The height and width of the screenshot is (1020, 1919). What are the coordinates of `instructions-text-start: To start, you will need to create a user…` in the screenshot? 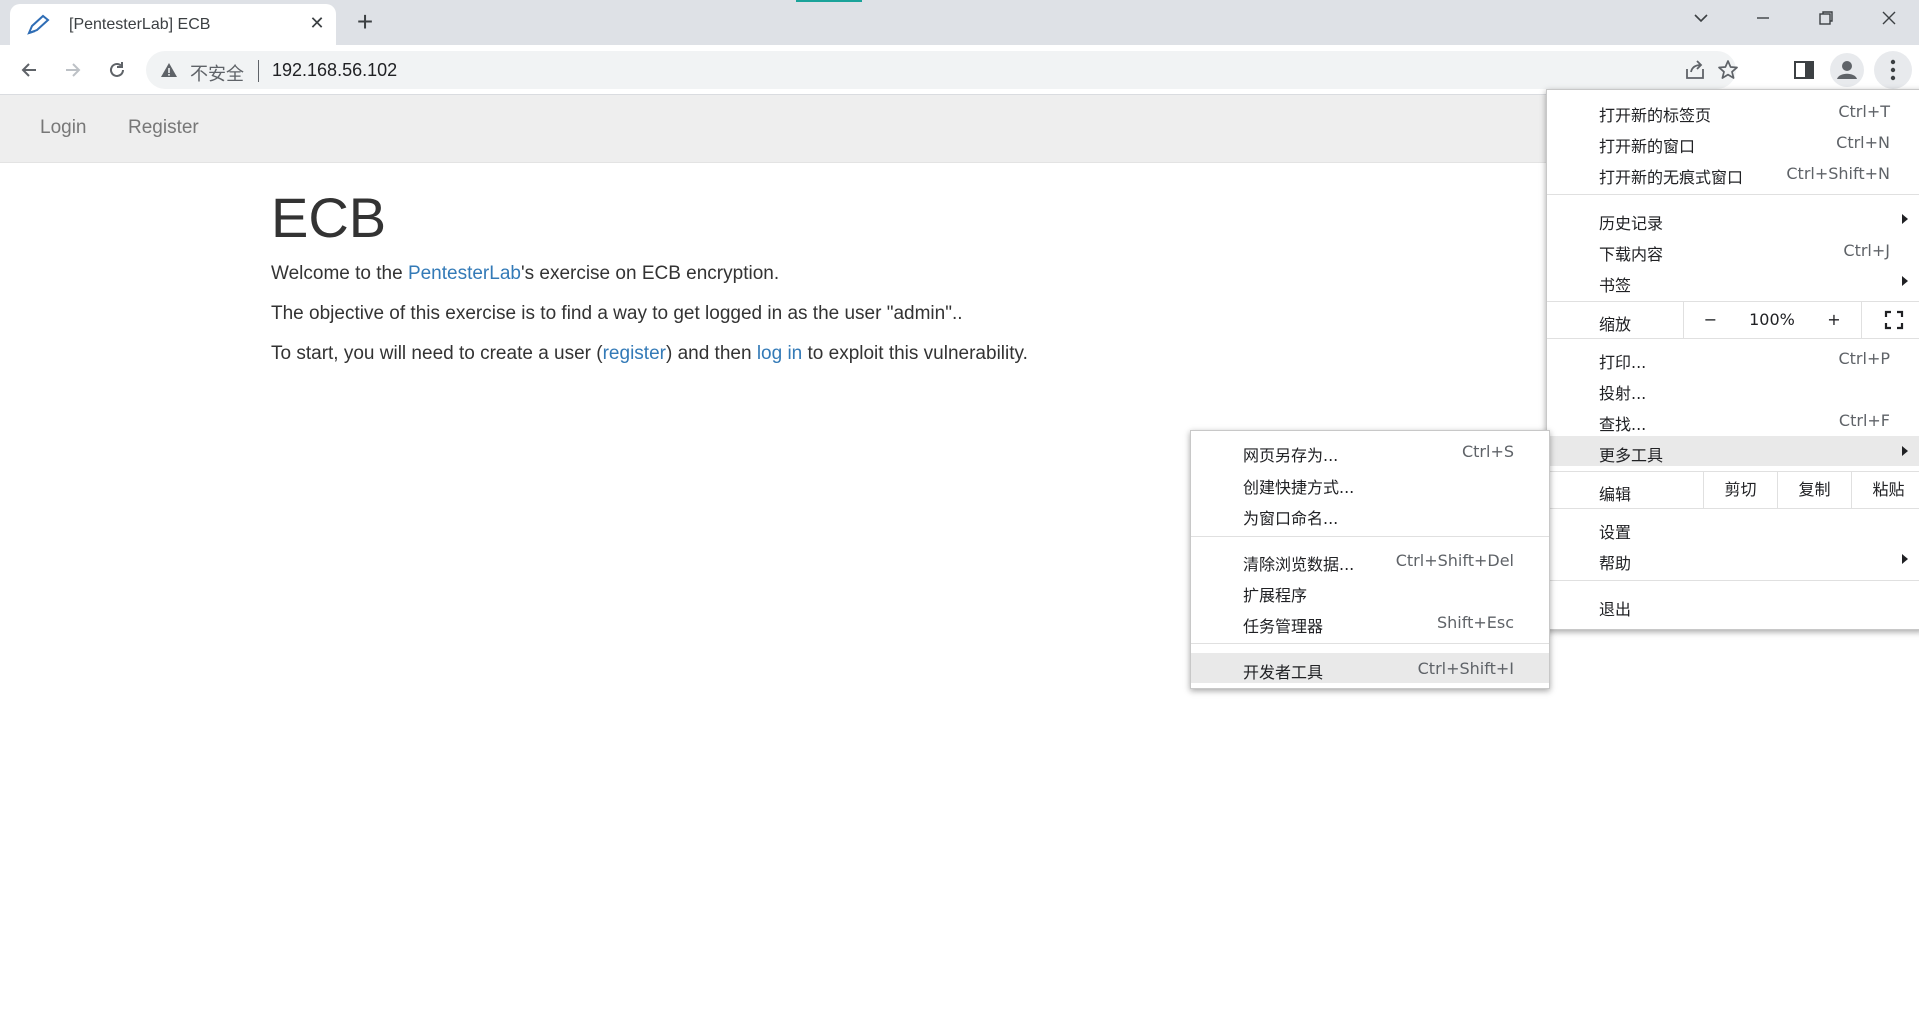 It's located at (437, 353).